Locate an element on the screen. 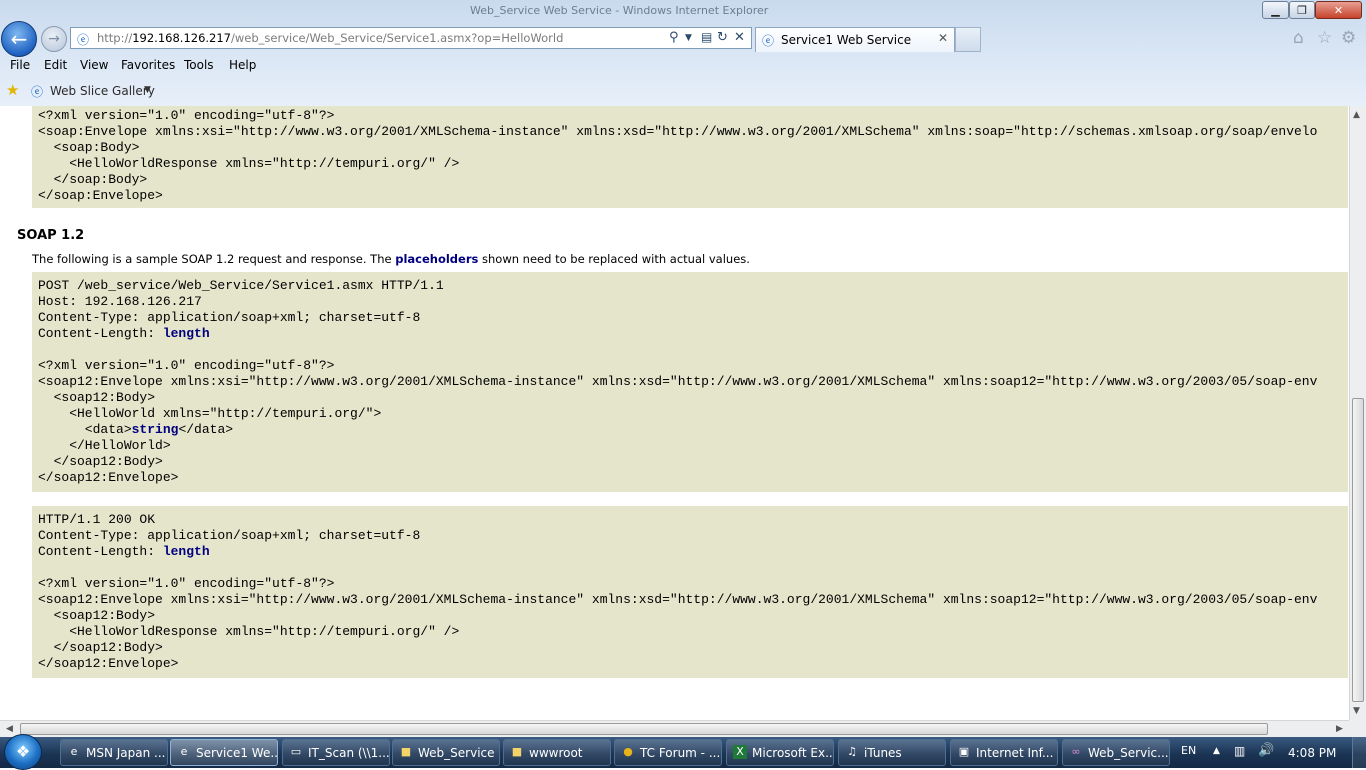  menu-file: File is located at coordinates (20, 65).